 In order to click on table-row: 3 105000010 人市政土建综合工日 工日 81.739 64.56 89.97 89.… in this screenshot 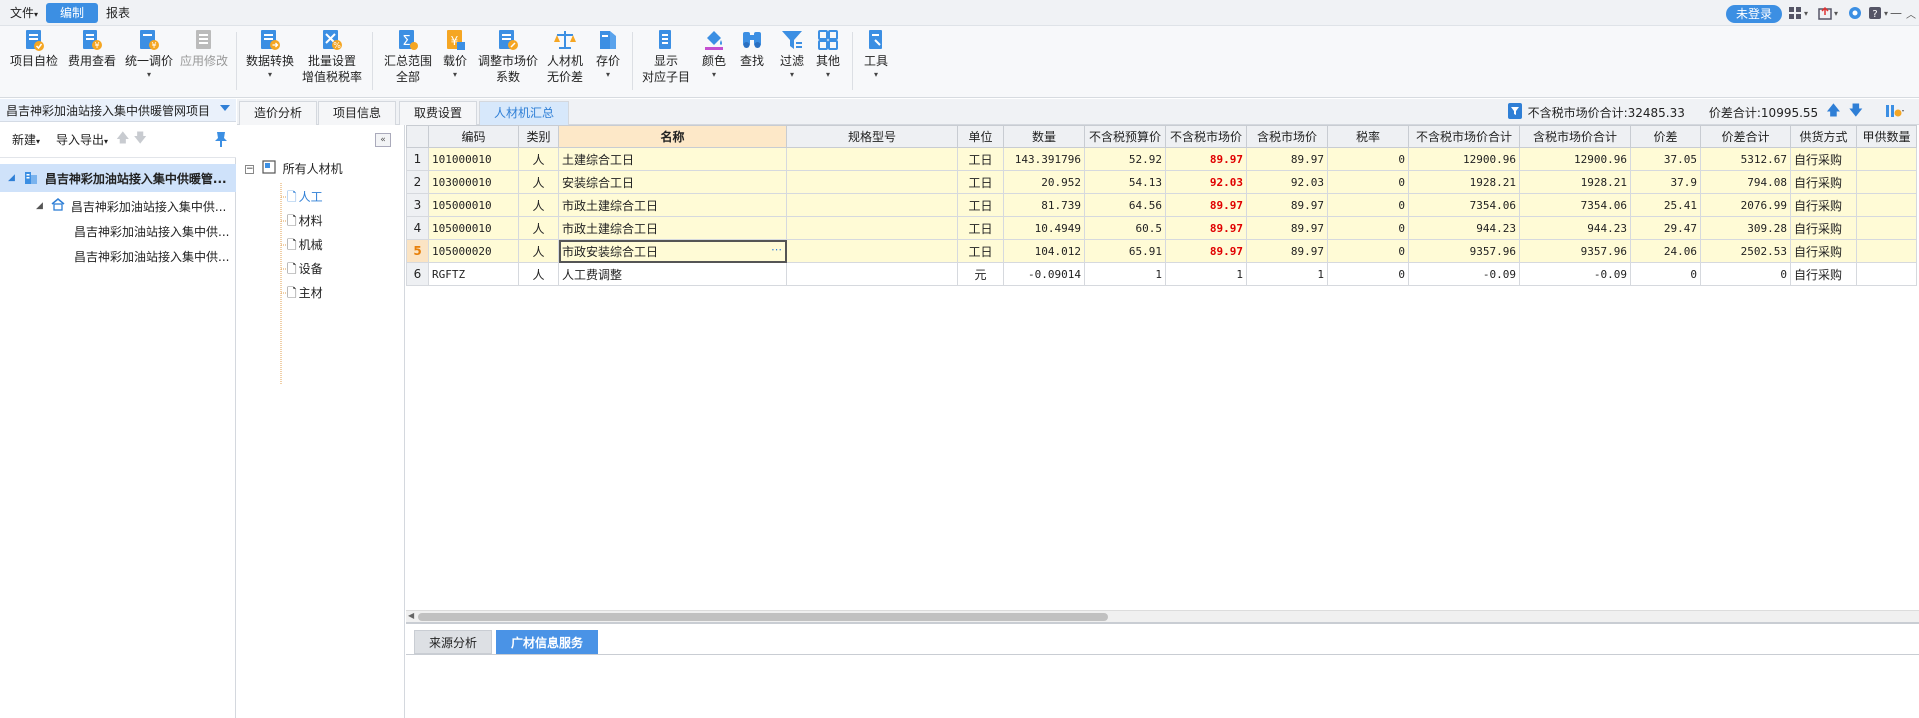, I will do `click(1161, 205)`.